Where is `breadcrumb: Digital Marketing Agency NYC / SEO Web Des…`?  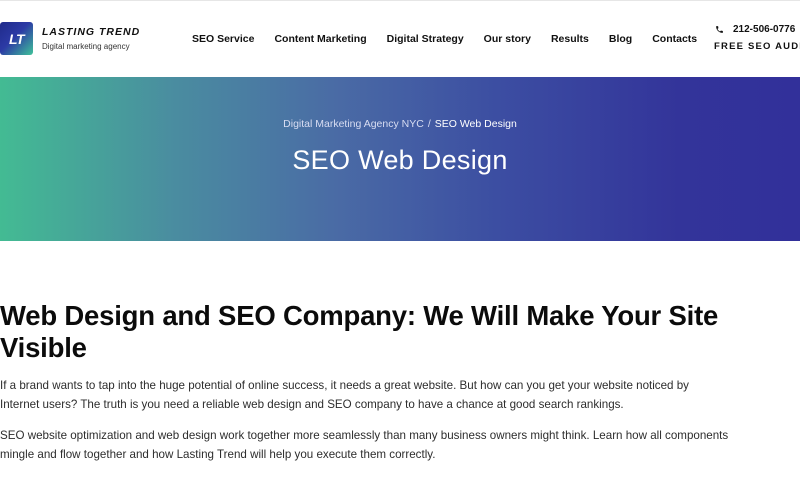
breadcrumb: Digital Marketing Agency NYC / SEO Web Des… is located at coordinates (400, 124).